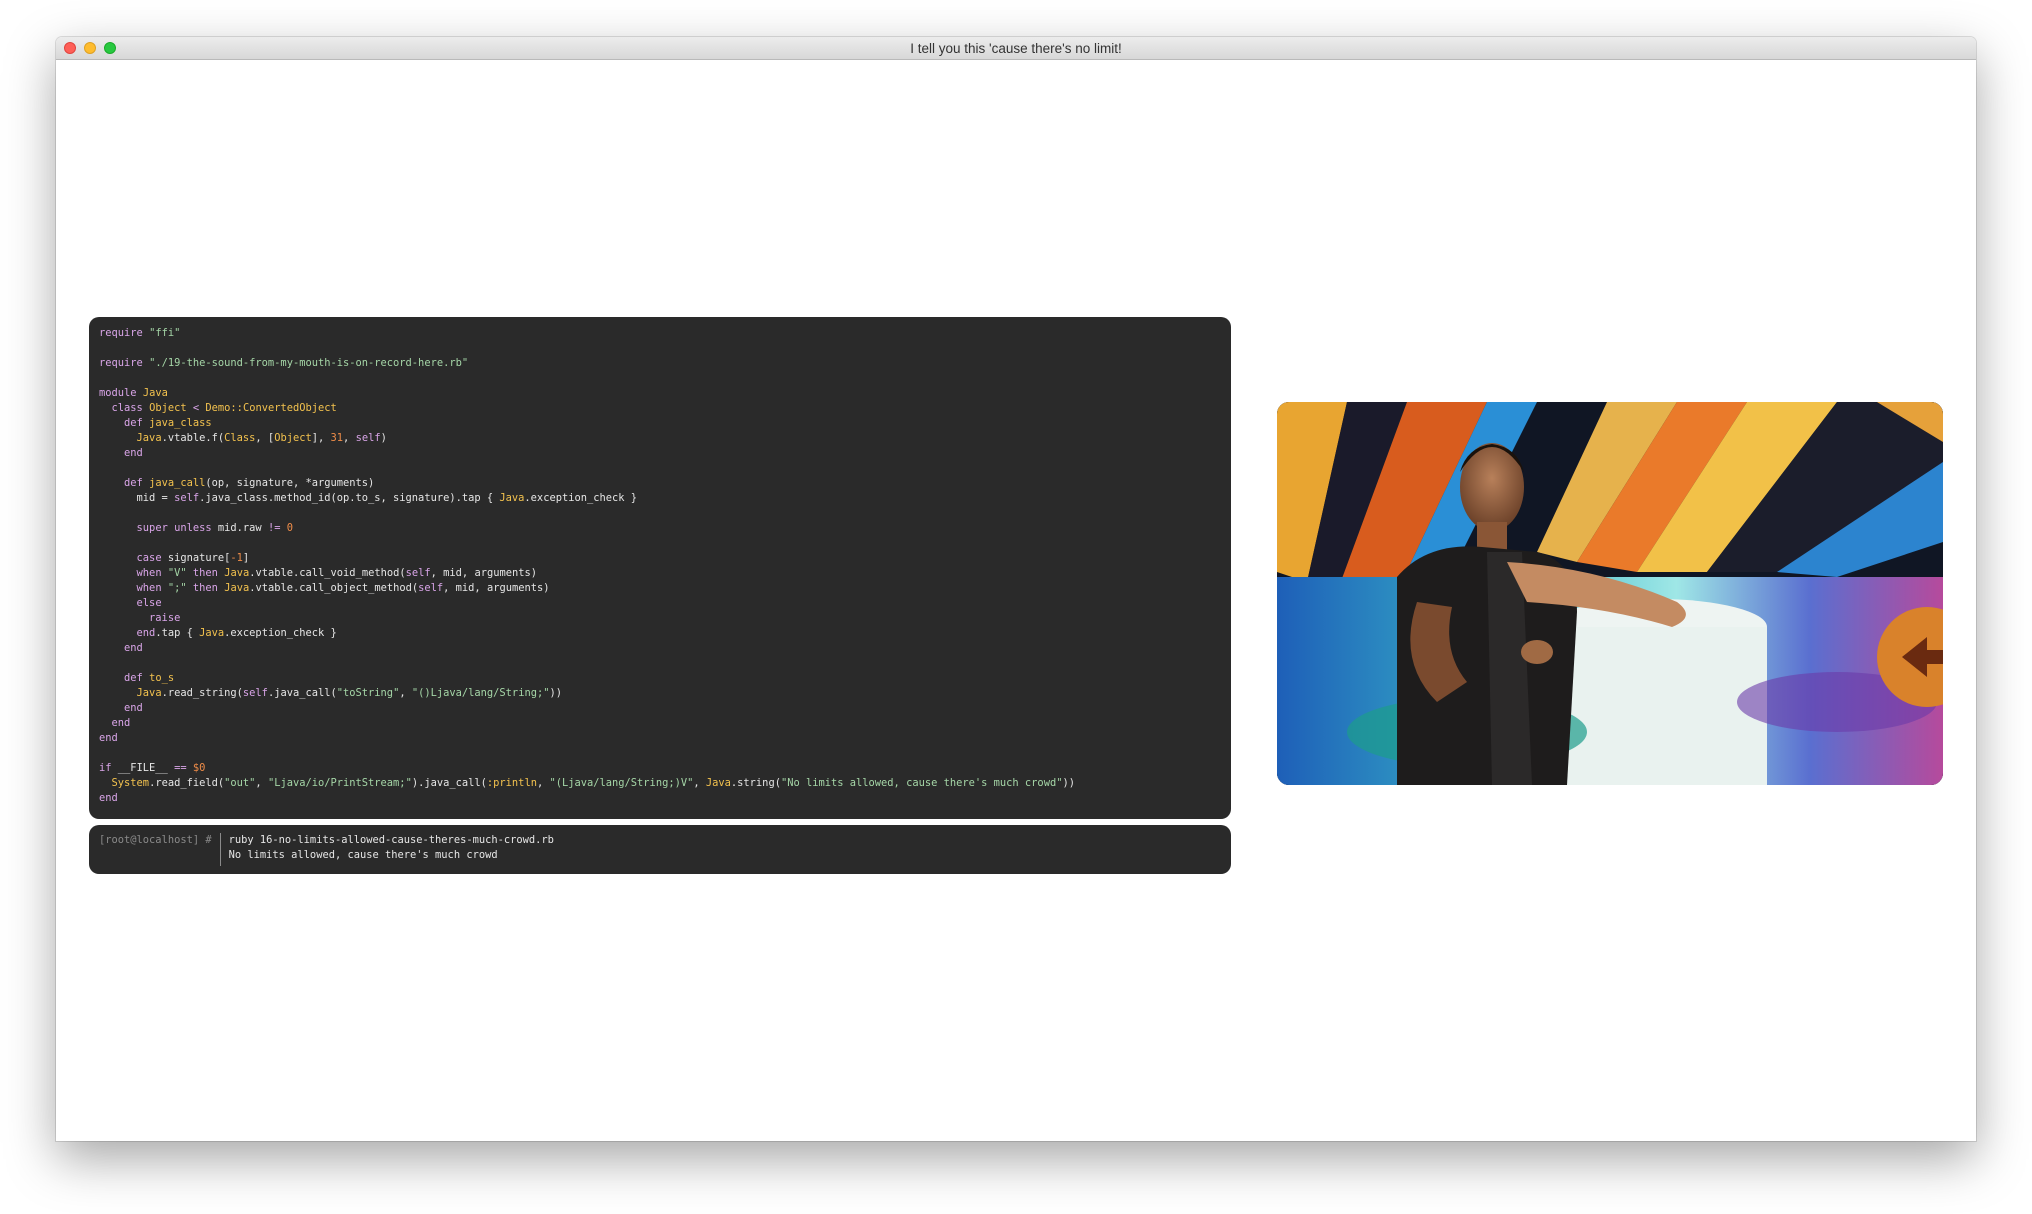 The image size is (2032, 1214). Describe the element at coordinates (1016, 48) in the screenshot. I see `title-bar: I tell you this 'cause there's no limit!` at that location.